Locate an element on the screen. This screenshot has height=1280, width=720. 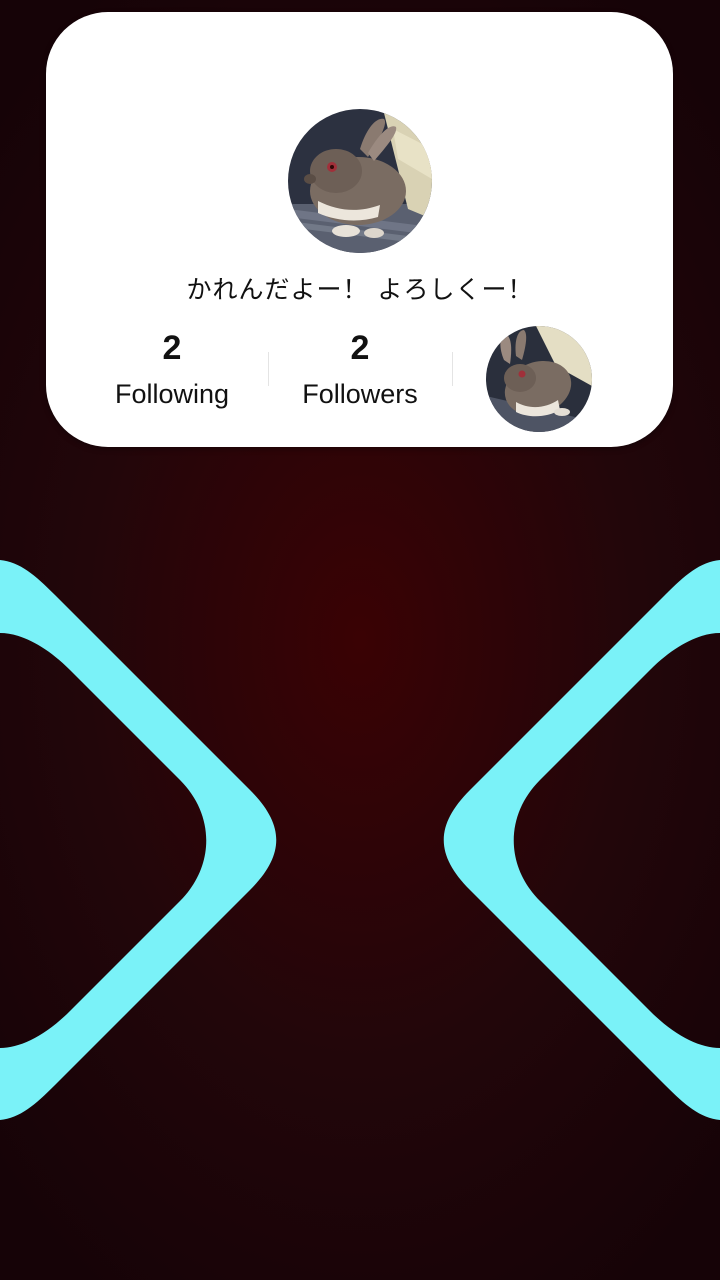
followers-count: 2 is located at coordinates (360, 348).